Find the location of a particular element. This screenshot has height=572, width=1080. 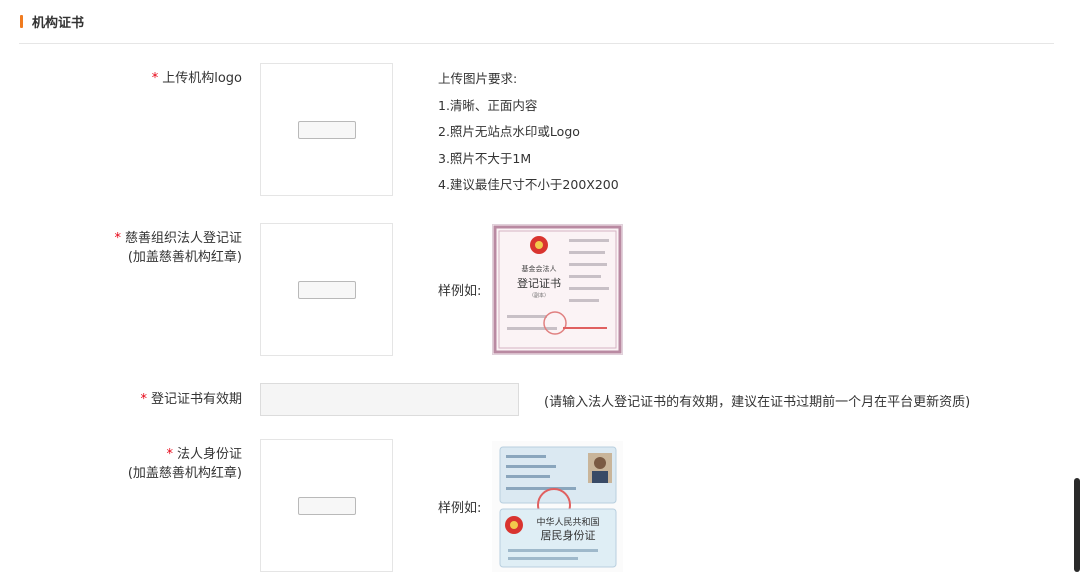

section-header: 机构证书 is located at coordinates (52, 21).